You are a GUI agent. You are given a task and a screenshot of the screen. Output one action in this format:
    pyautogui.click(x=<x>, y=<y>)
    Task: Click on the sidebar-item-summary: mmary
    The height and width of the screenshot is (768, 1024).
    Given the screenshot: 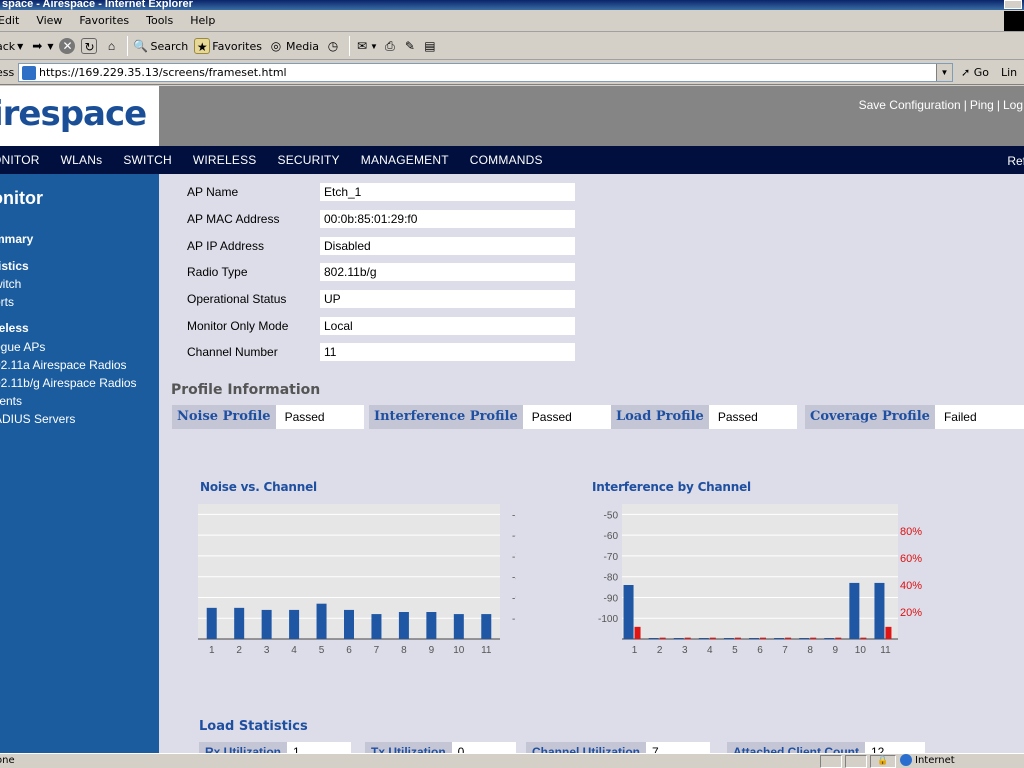 What is the action you would take?
    pyautogui.click(x=16, y=239)
    